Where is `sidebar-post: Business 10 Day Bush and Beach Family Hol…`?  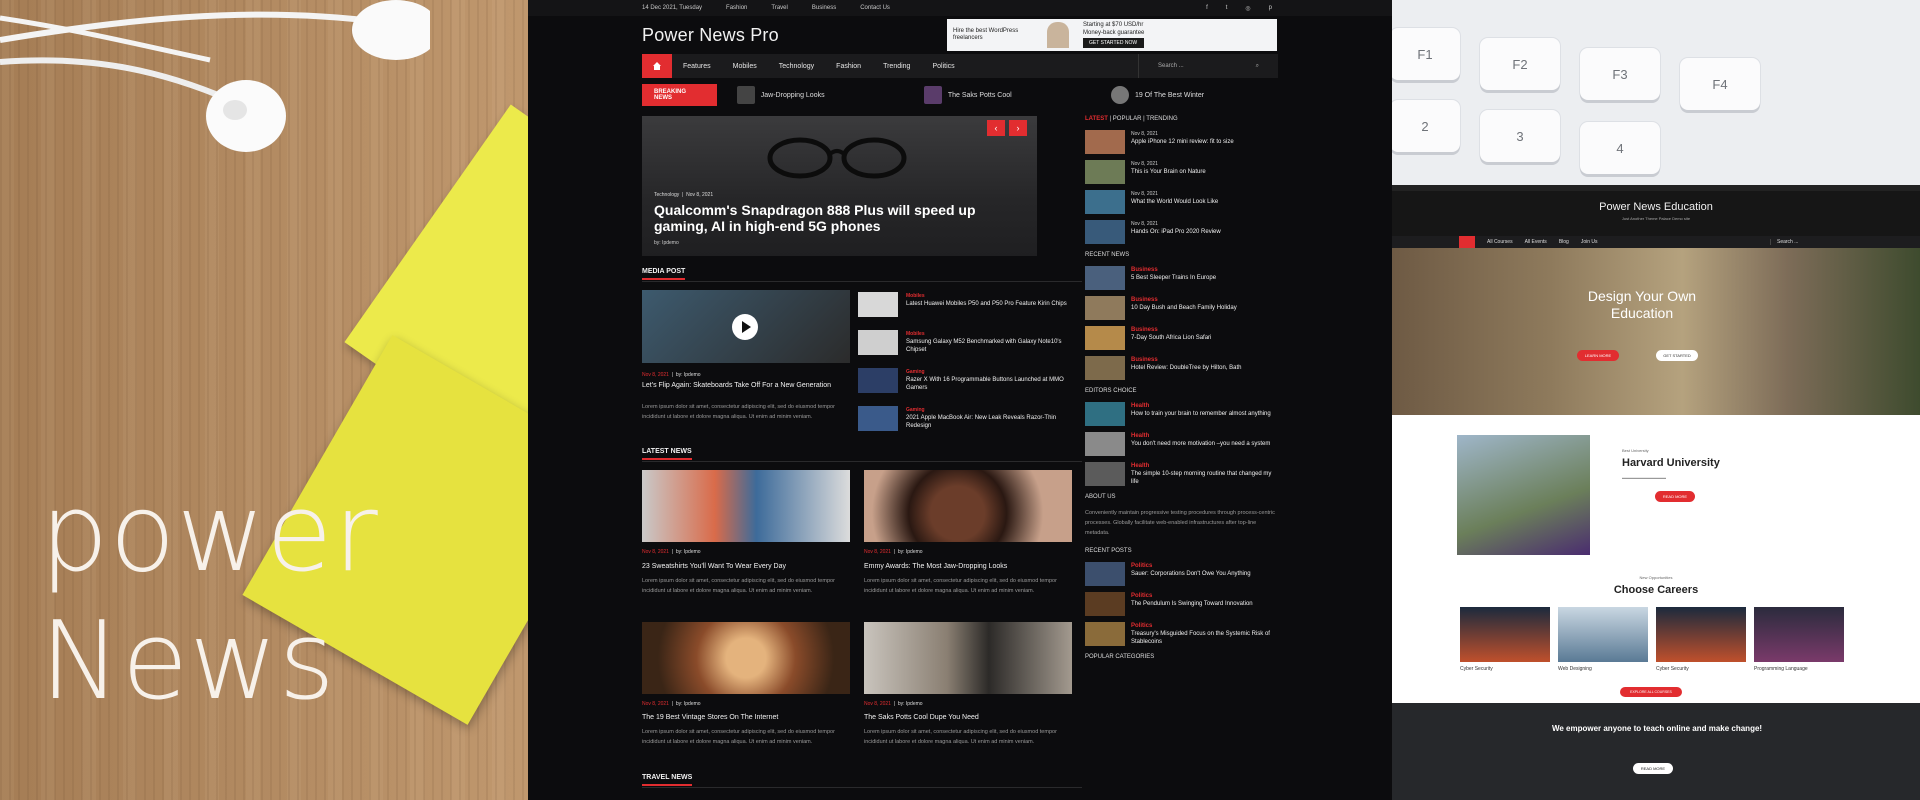
sidebar-post: Business 10 Day Bush and Beach Family Hol… is located at coordinates (1181, 308).